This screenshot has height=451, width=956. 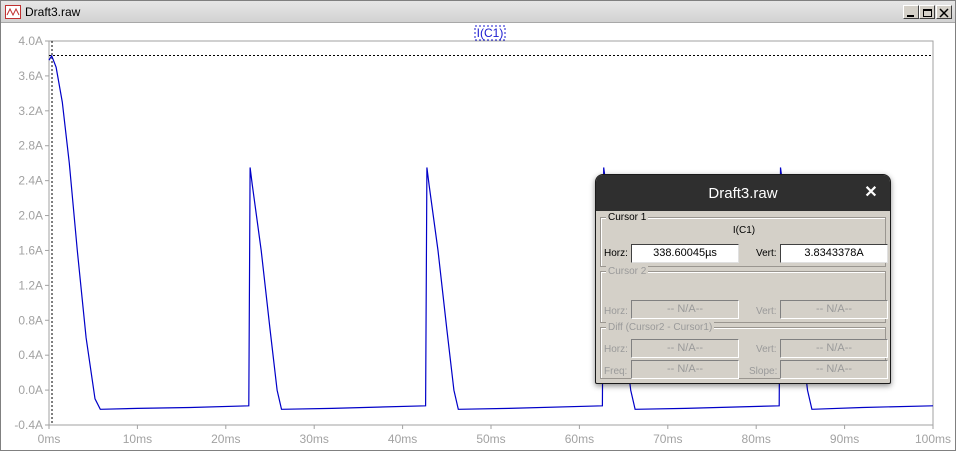 I want to click on x-tick-label: 10ms, so click(x=137, y=439).